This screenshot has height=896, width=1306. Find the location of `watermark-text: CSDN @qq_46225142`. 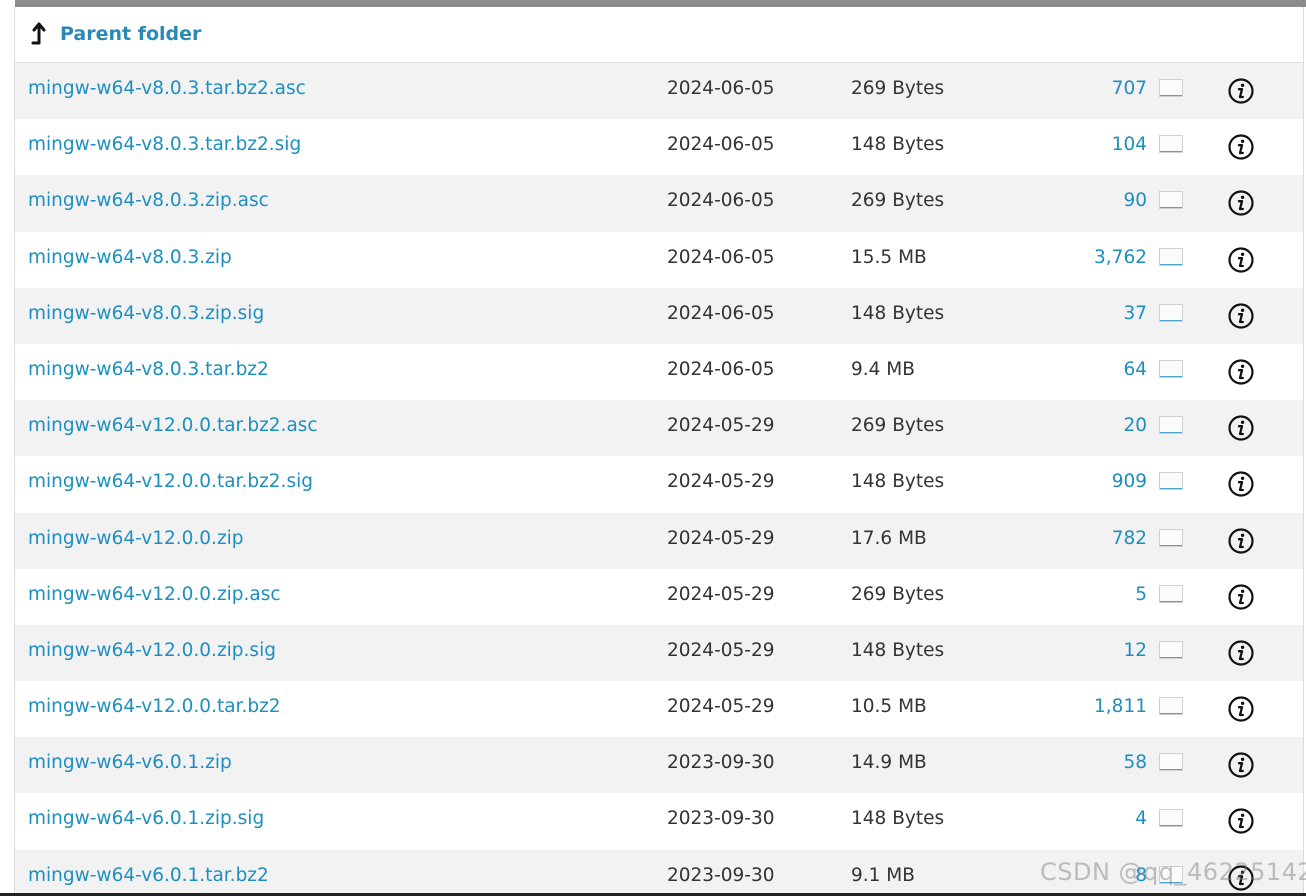

watermark-text: CSDN @qq_46225142 is located at coordinates (1173, 872).